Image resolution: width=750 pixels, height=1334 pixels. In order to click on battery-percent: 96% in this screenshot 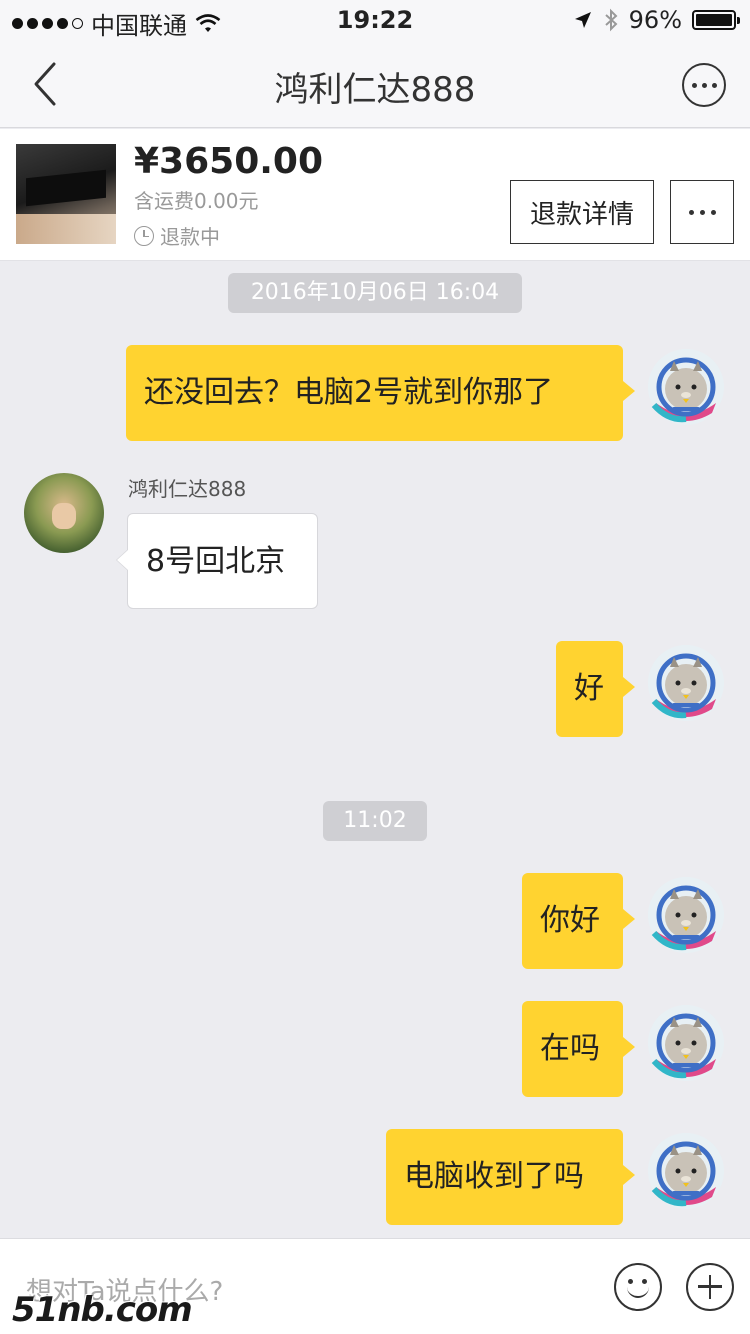, I will do `click(655, 20)`.